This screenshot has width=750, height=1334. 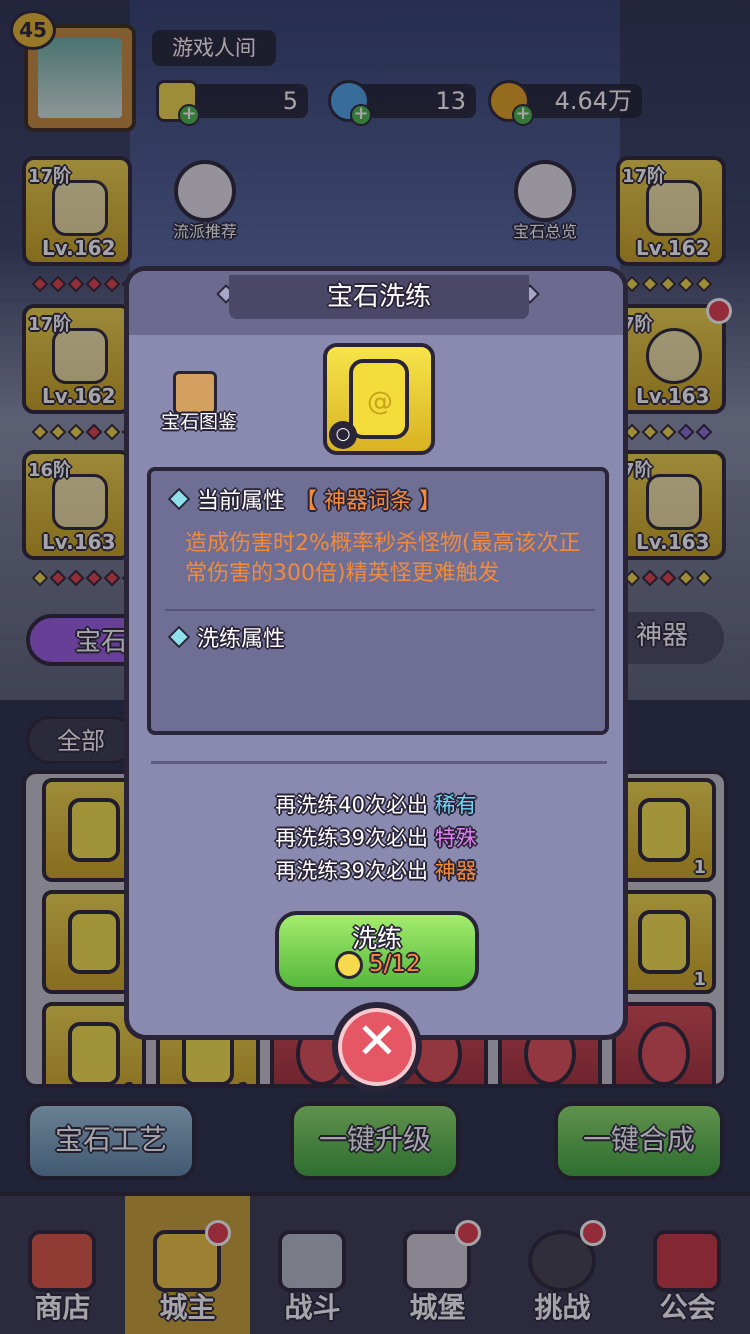 I want to click on refine-cost: 5/12, so click(x=395, y=964).